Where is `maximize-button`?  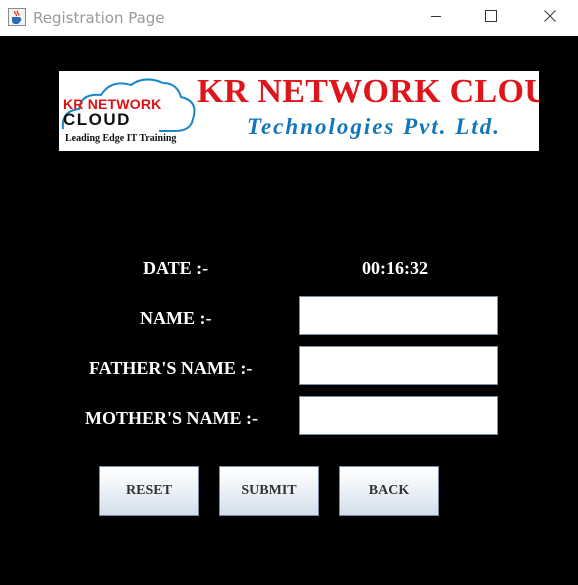 maximize-button is located at coordinates (491, 18).